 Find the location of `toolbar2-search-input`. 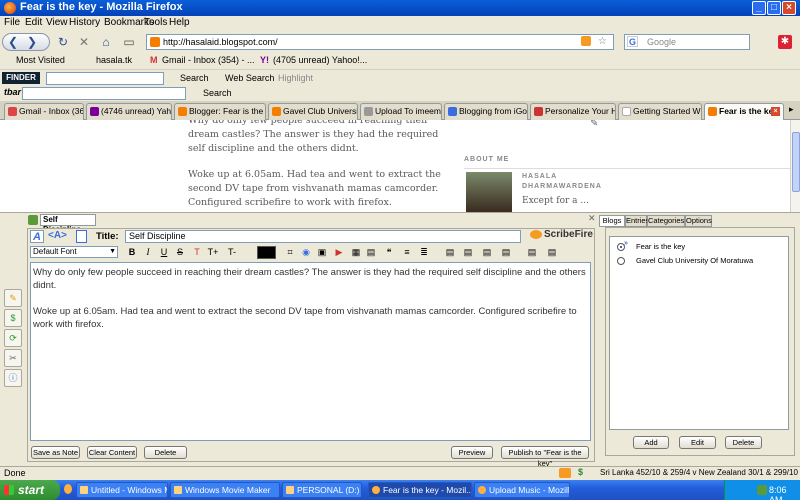

toolbar2-search-input is located at coordinates (104, 93).